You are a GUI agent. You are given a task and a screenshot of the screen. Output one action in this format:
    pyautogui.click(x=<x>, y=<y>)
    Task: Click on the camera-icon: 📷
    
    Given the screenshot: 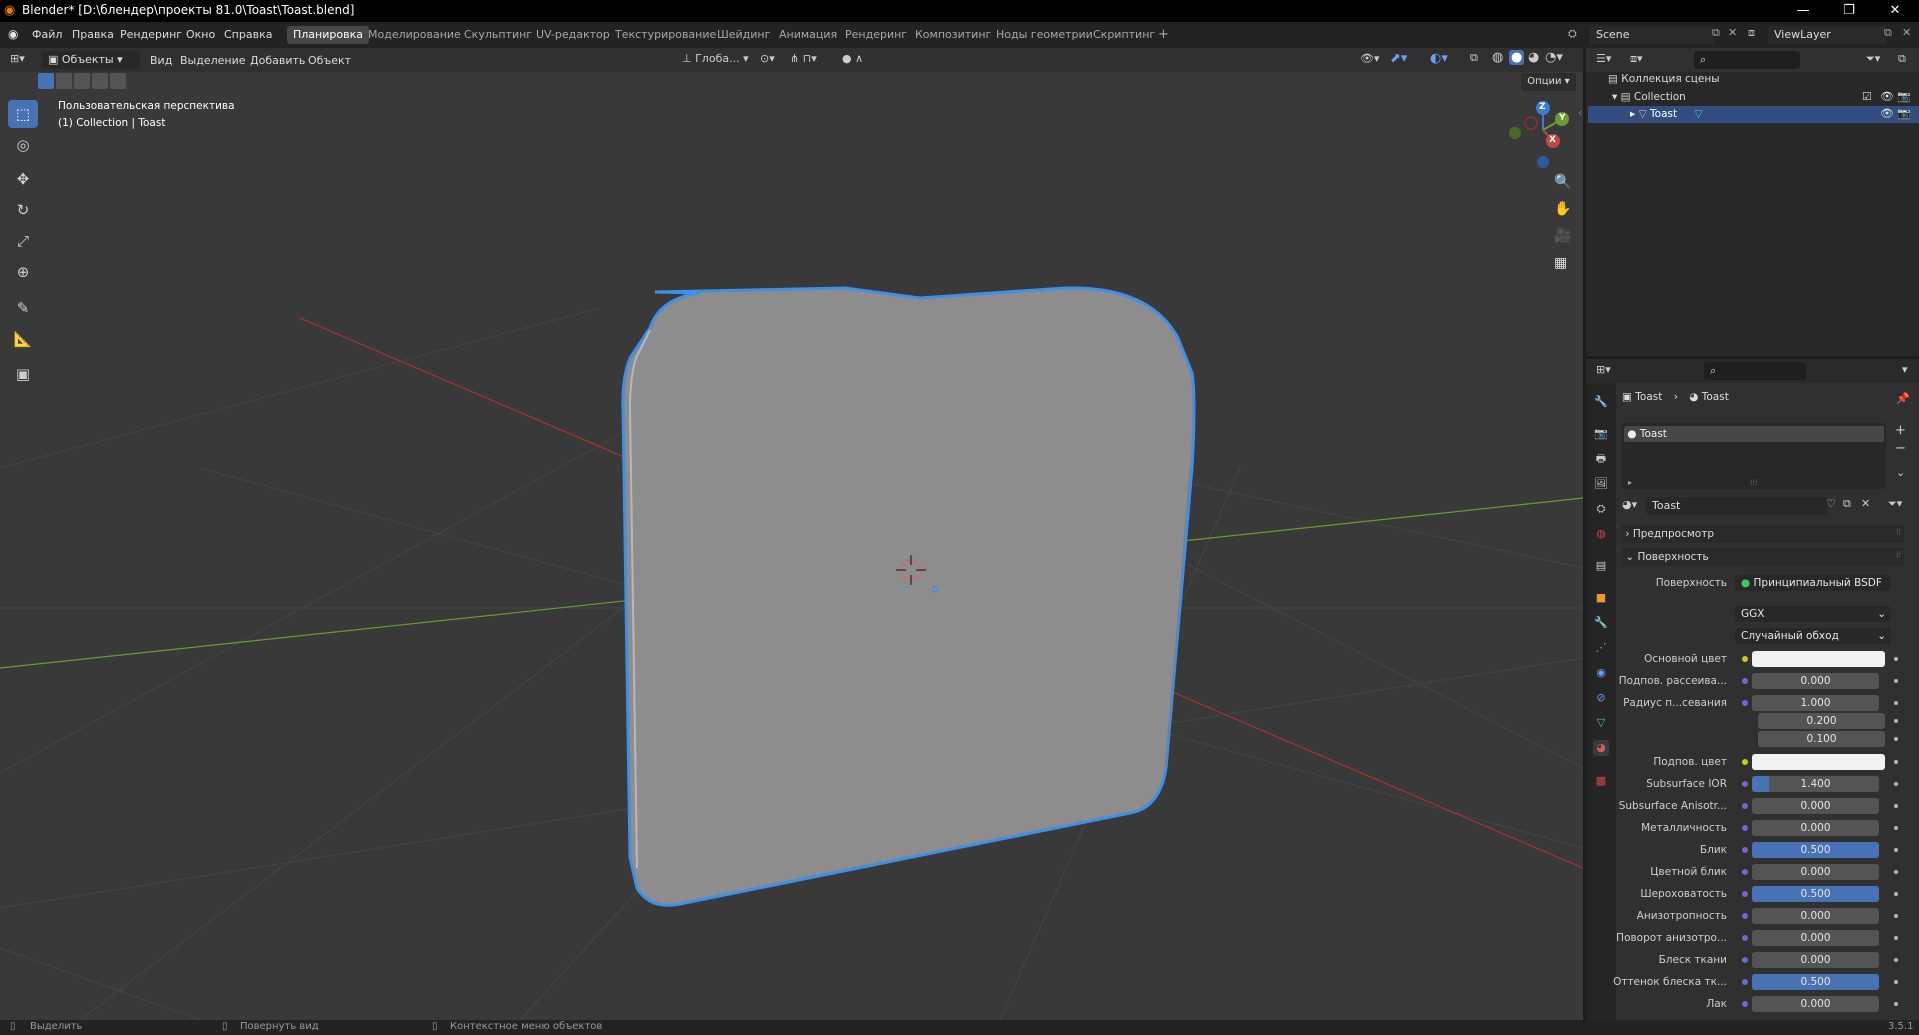 What is the action you would take?
    pyautogui.click(x=1904, y=96)
    